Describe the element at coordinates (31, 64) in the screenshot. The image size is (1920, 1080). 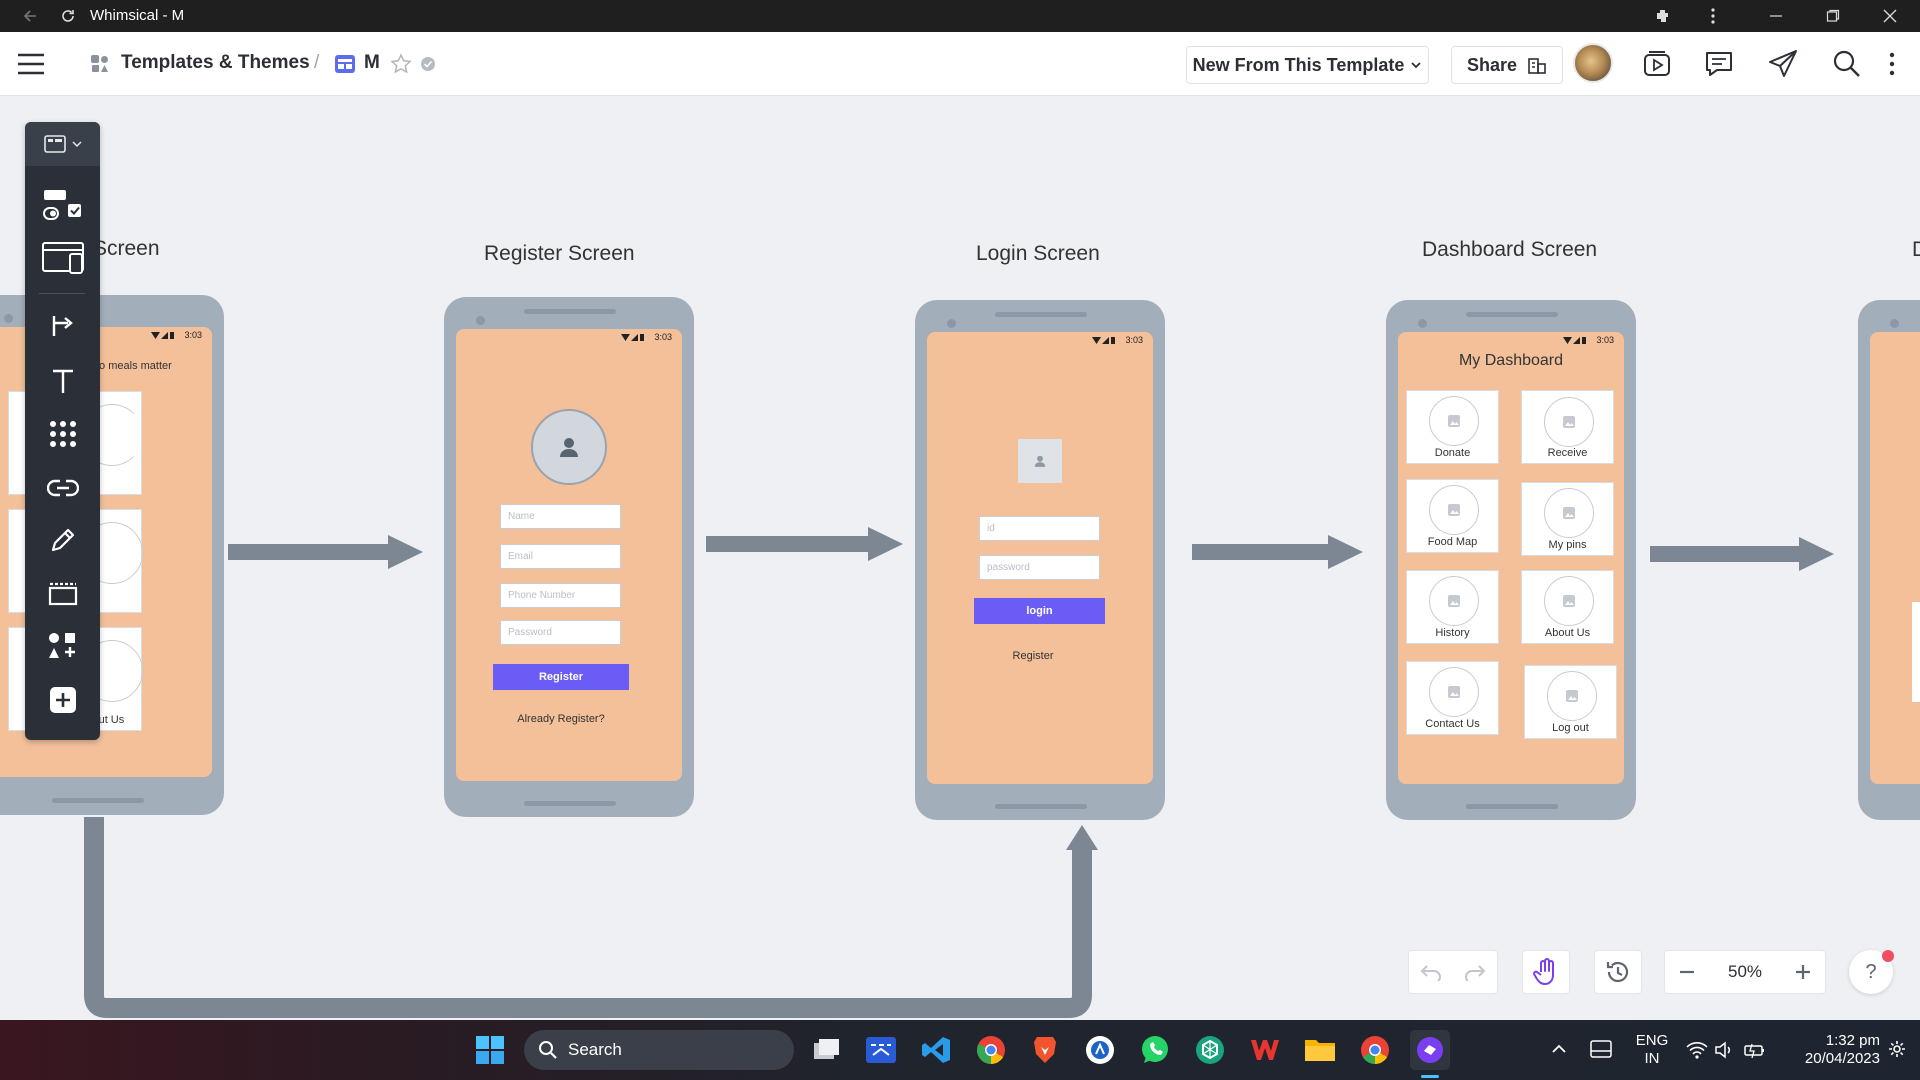
I see `menu-icon` at that location.